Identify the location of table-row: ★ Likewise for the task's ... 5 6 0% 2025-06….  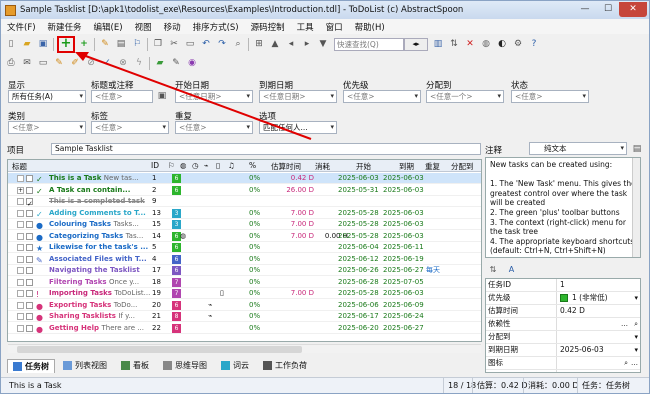
(244, 248).